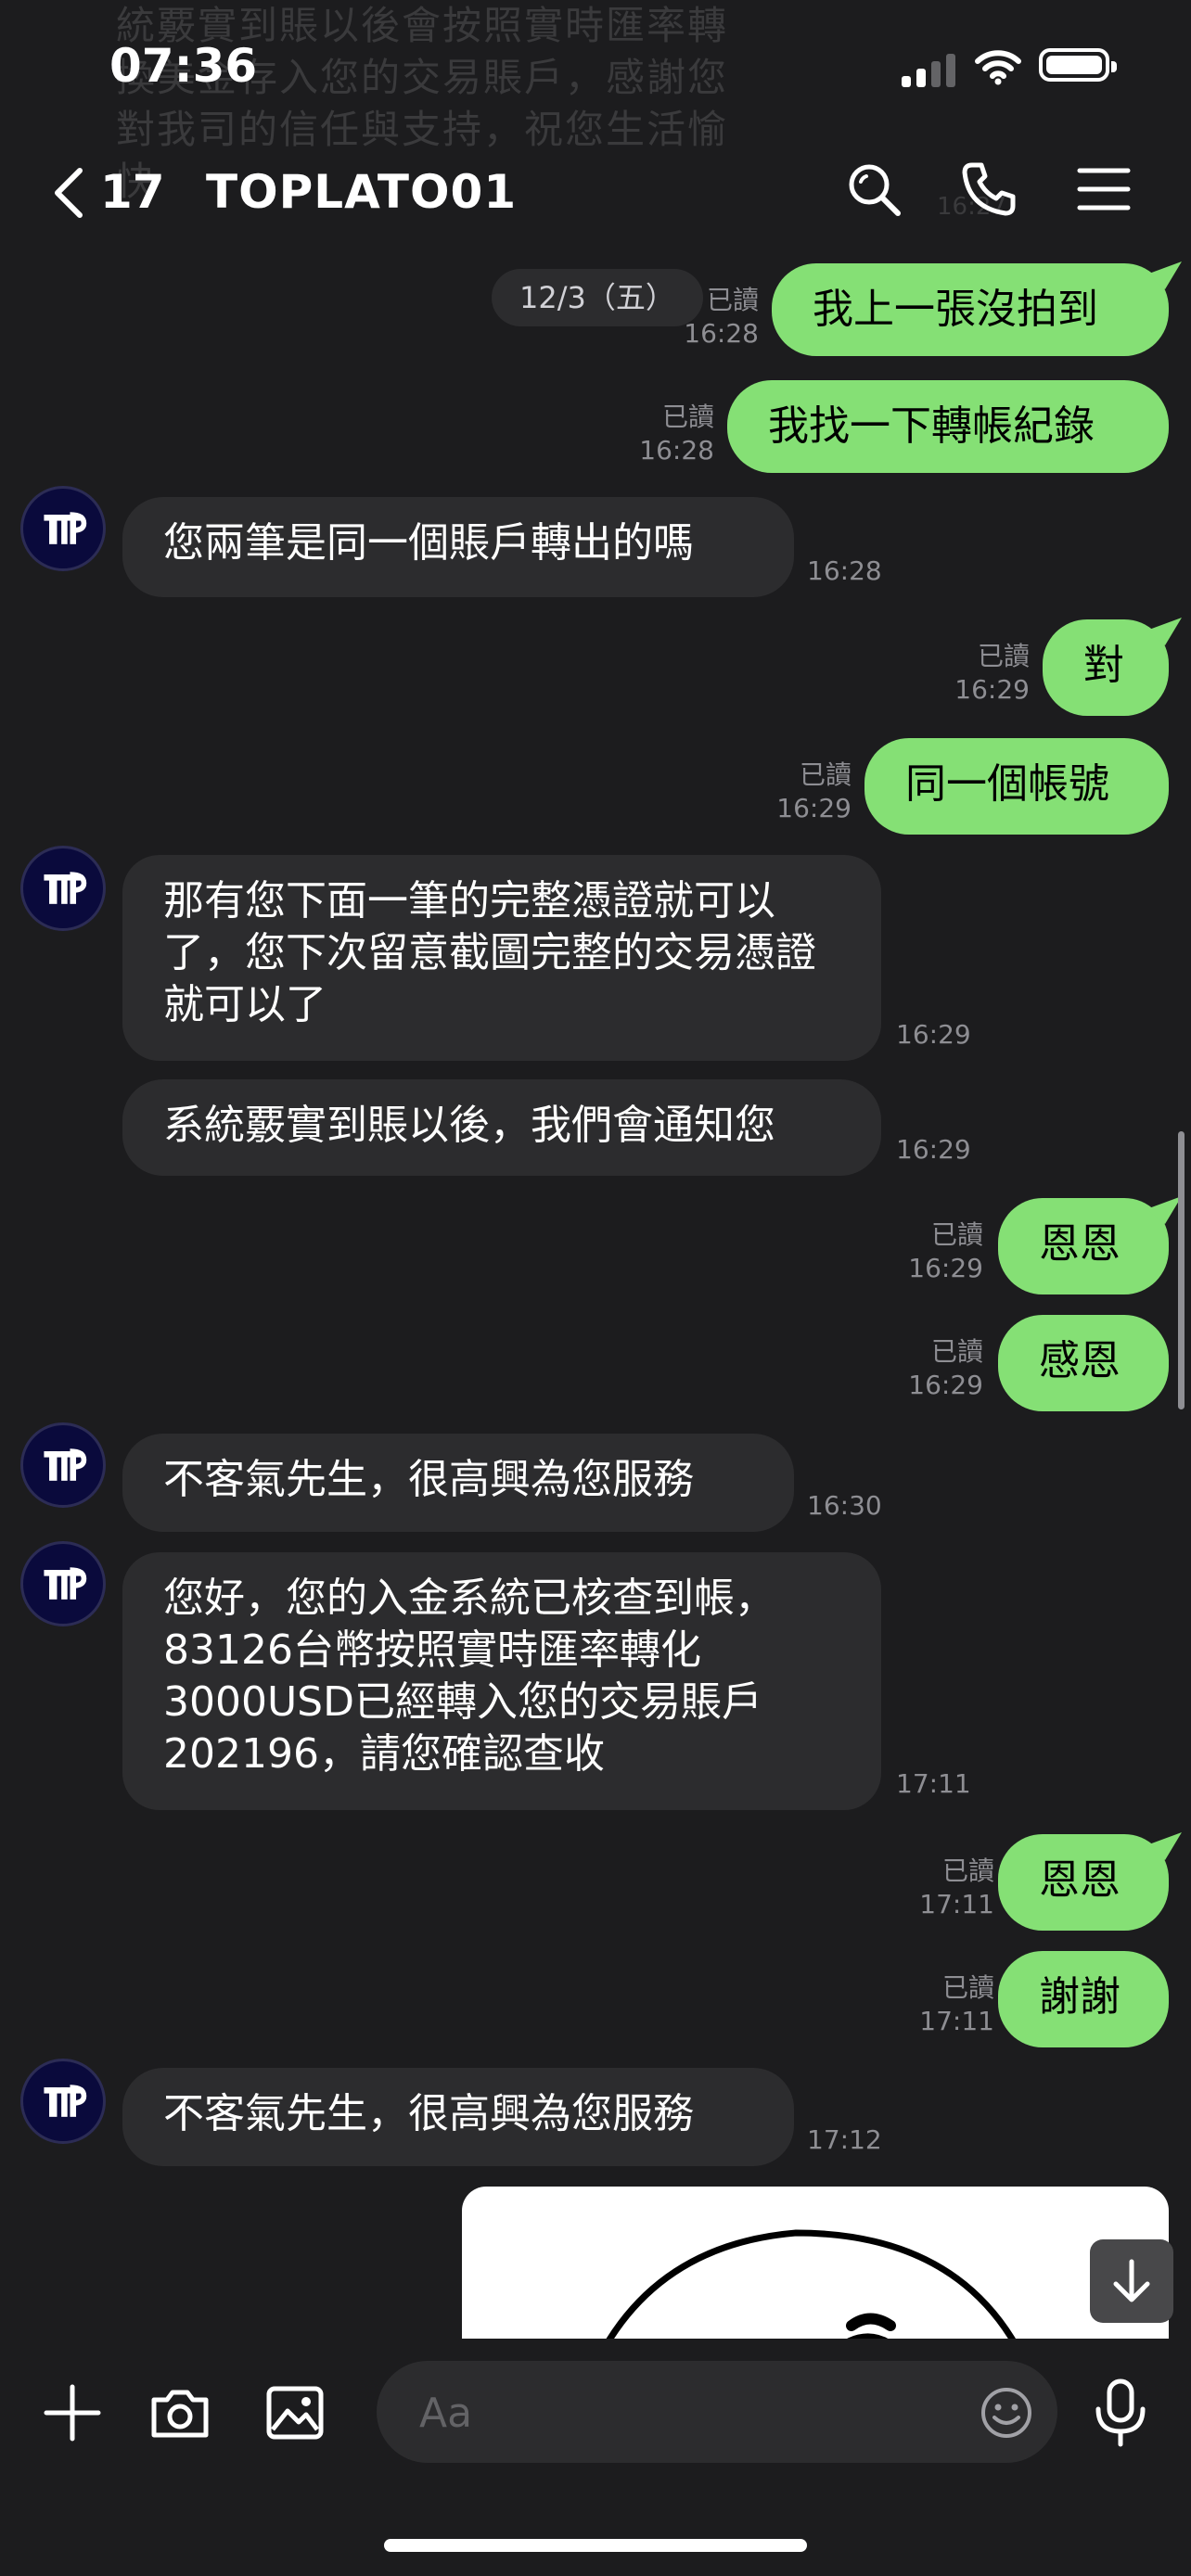  I want to click on message-text: 感恩, so click(1080, 1360).